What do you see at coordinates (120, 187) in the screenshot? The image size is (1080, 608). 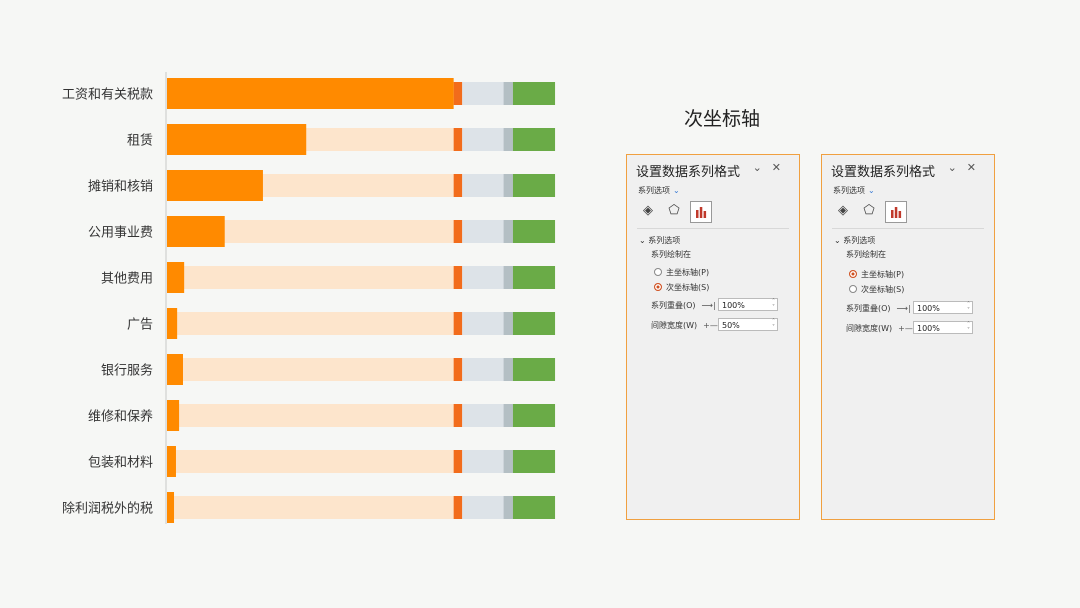 I see `category-label: 摊销和核销` at bounding box center [120, 187].